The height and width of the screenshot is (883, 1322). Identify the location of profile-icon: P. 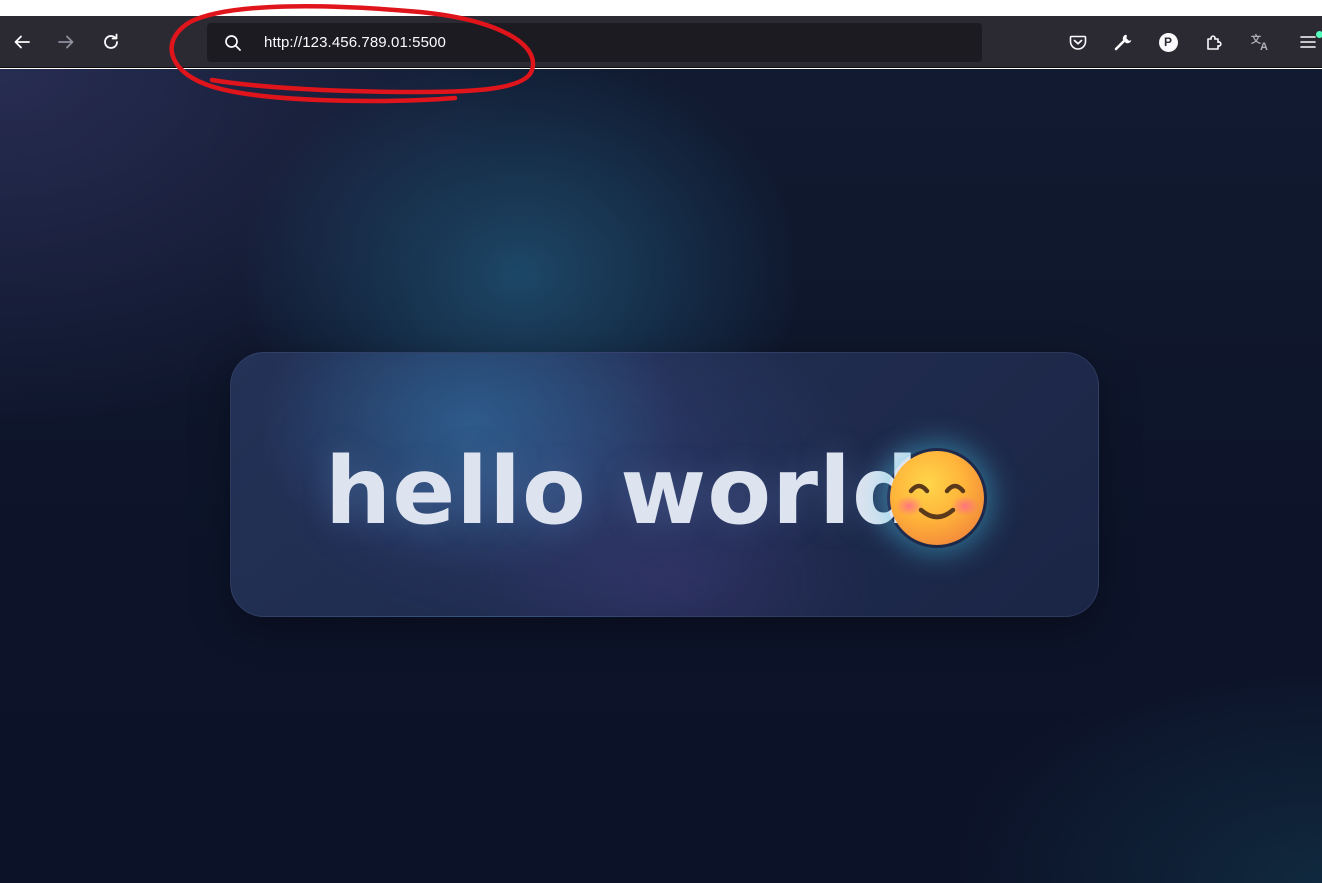
(1168, 42).